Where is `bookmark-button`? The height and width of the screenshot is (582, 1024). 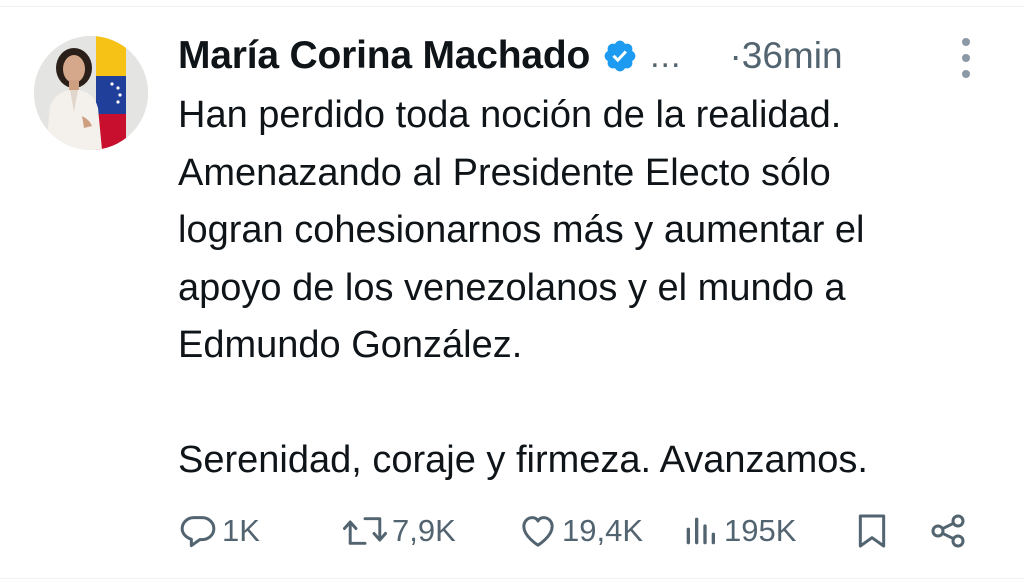
bookmark-button is located at coordinates (872, 531).